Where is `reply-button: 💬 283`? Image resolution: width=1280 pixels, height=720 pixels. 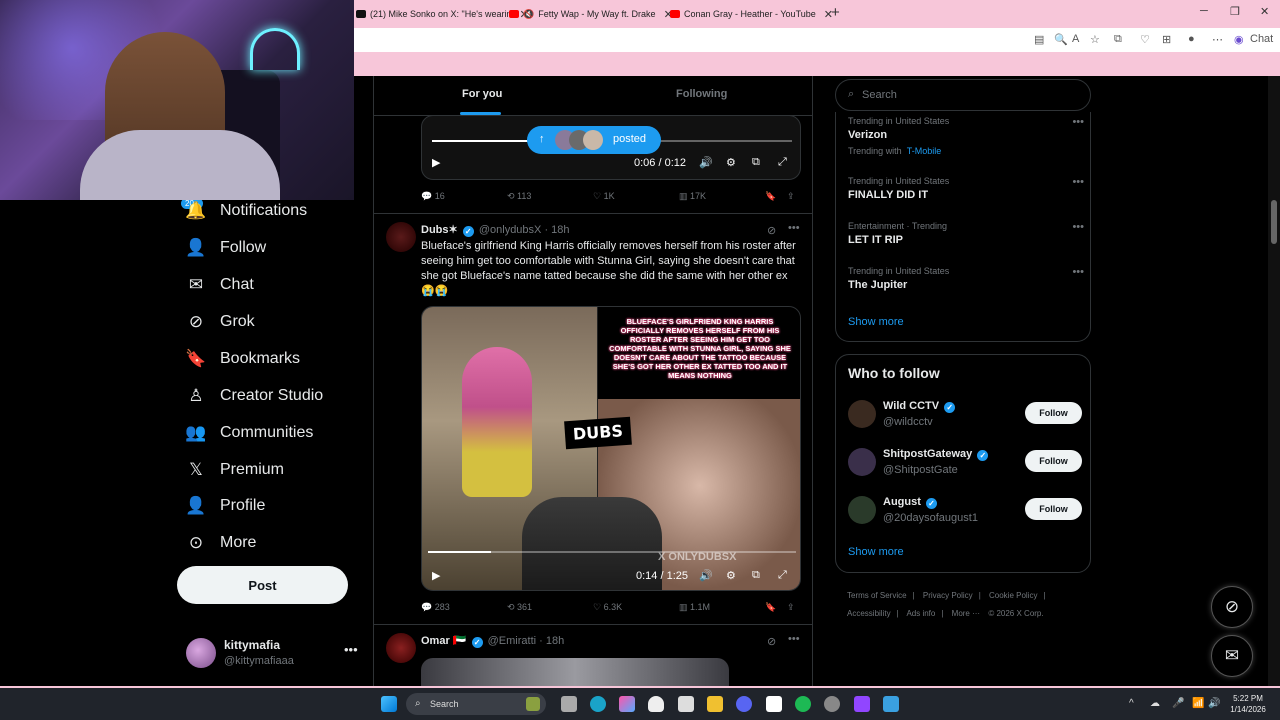 reply-button: 💬 283 is located at coordinates (435, 607).